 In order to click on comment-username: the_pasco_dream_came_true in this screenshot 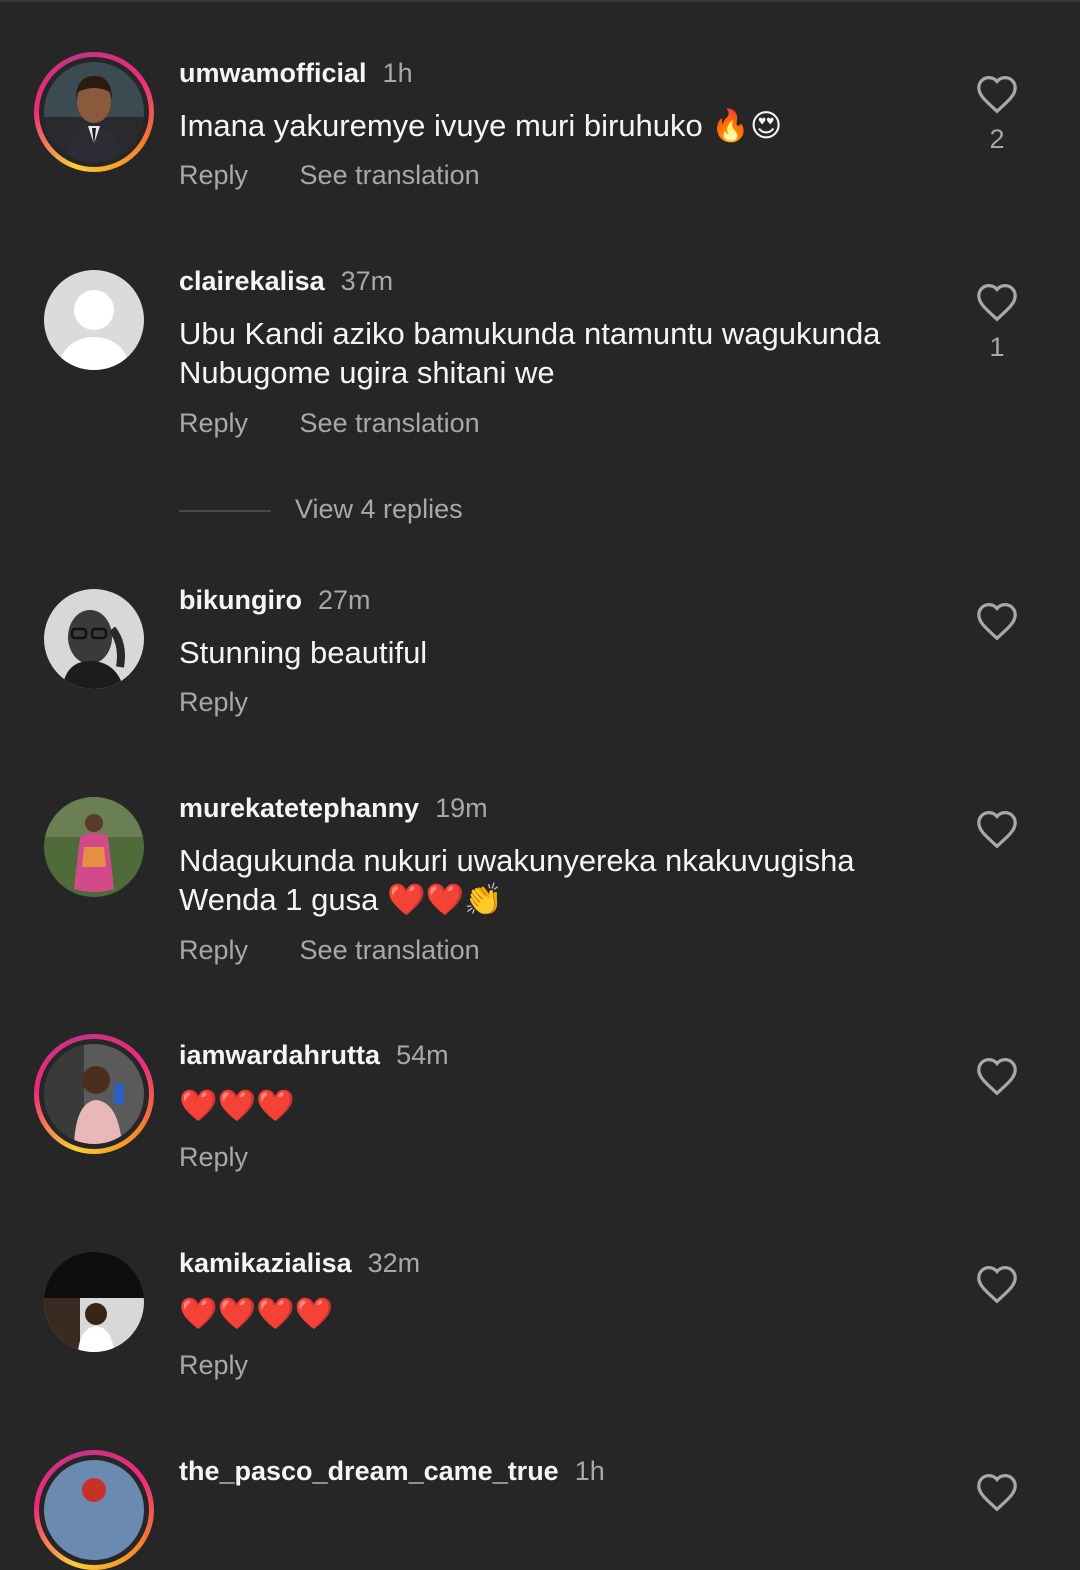, I will do `click(369, 1471)`.